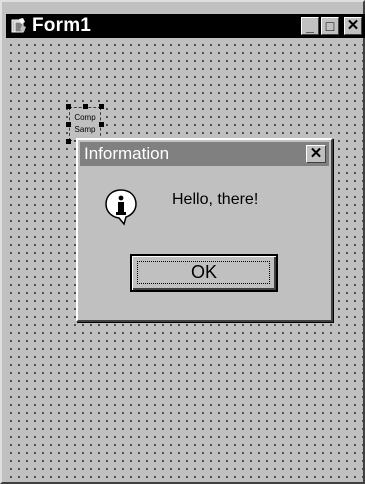 The height and width of the screenshot is (484, 365). Describe the element at coordinates (101, 124) in the screenshot. I see `resize-handle-right` at that location.